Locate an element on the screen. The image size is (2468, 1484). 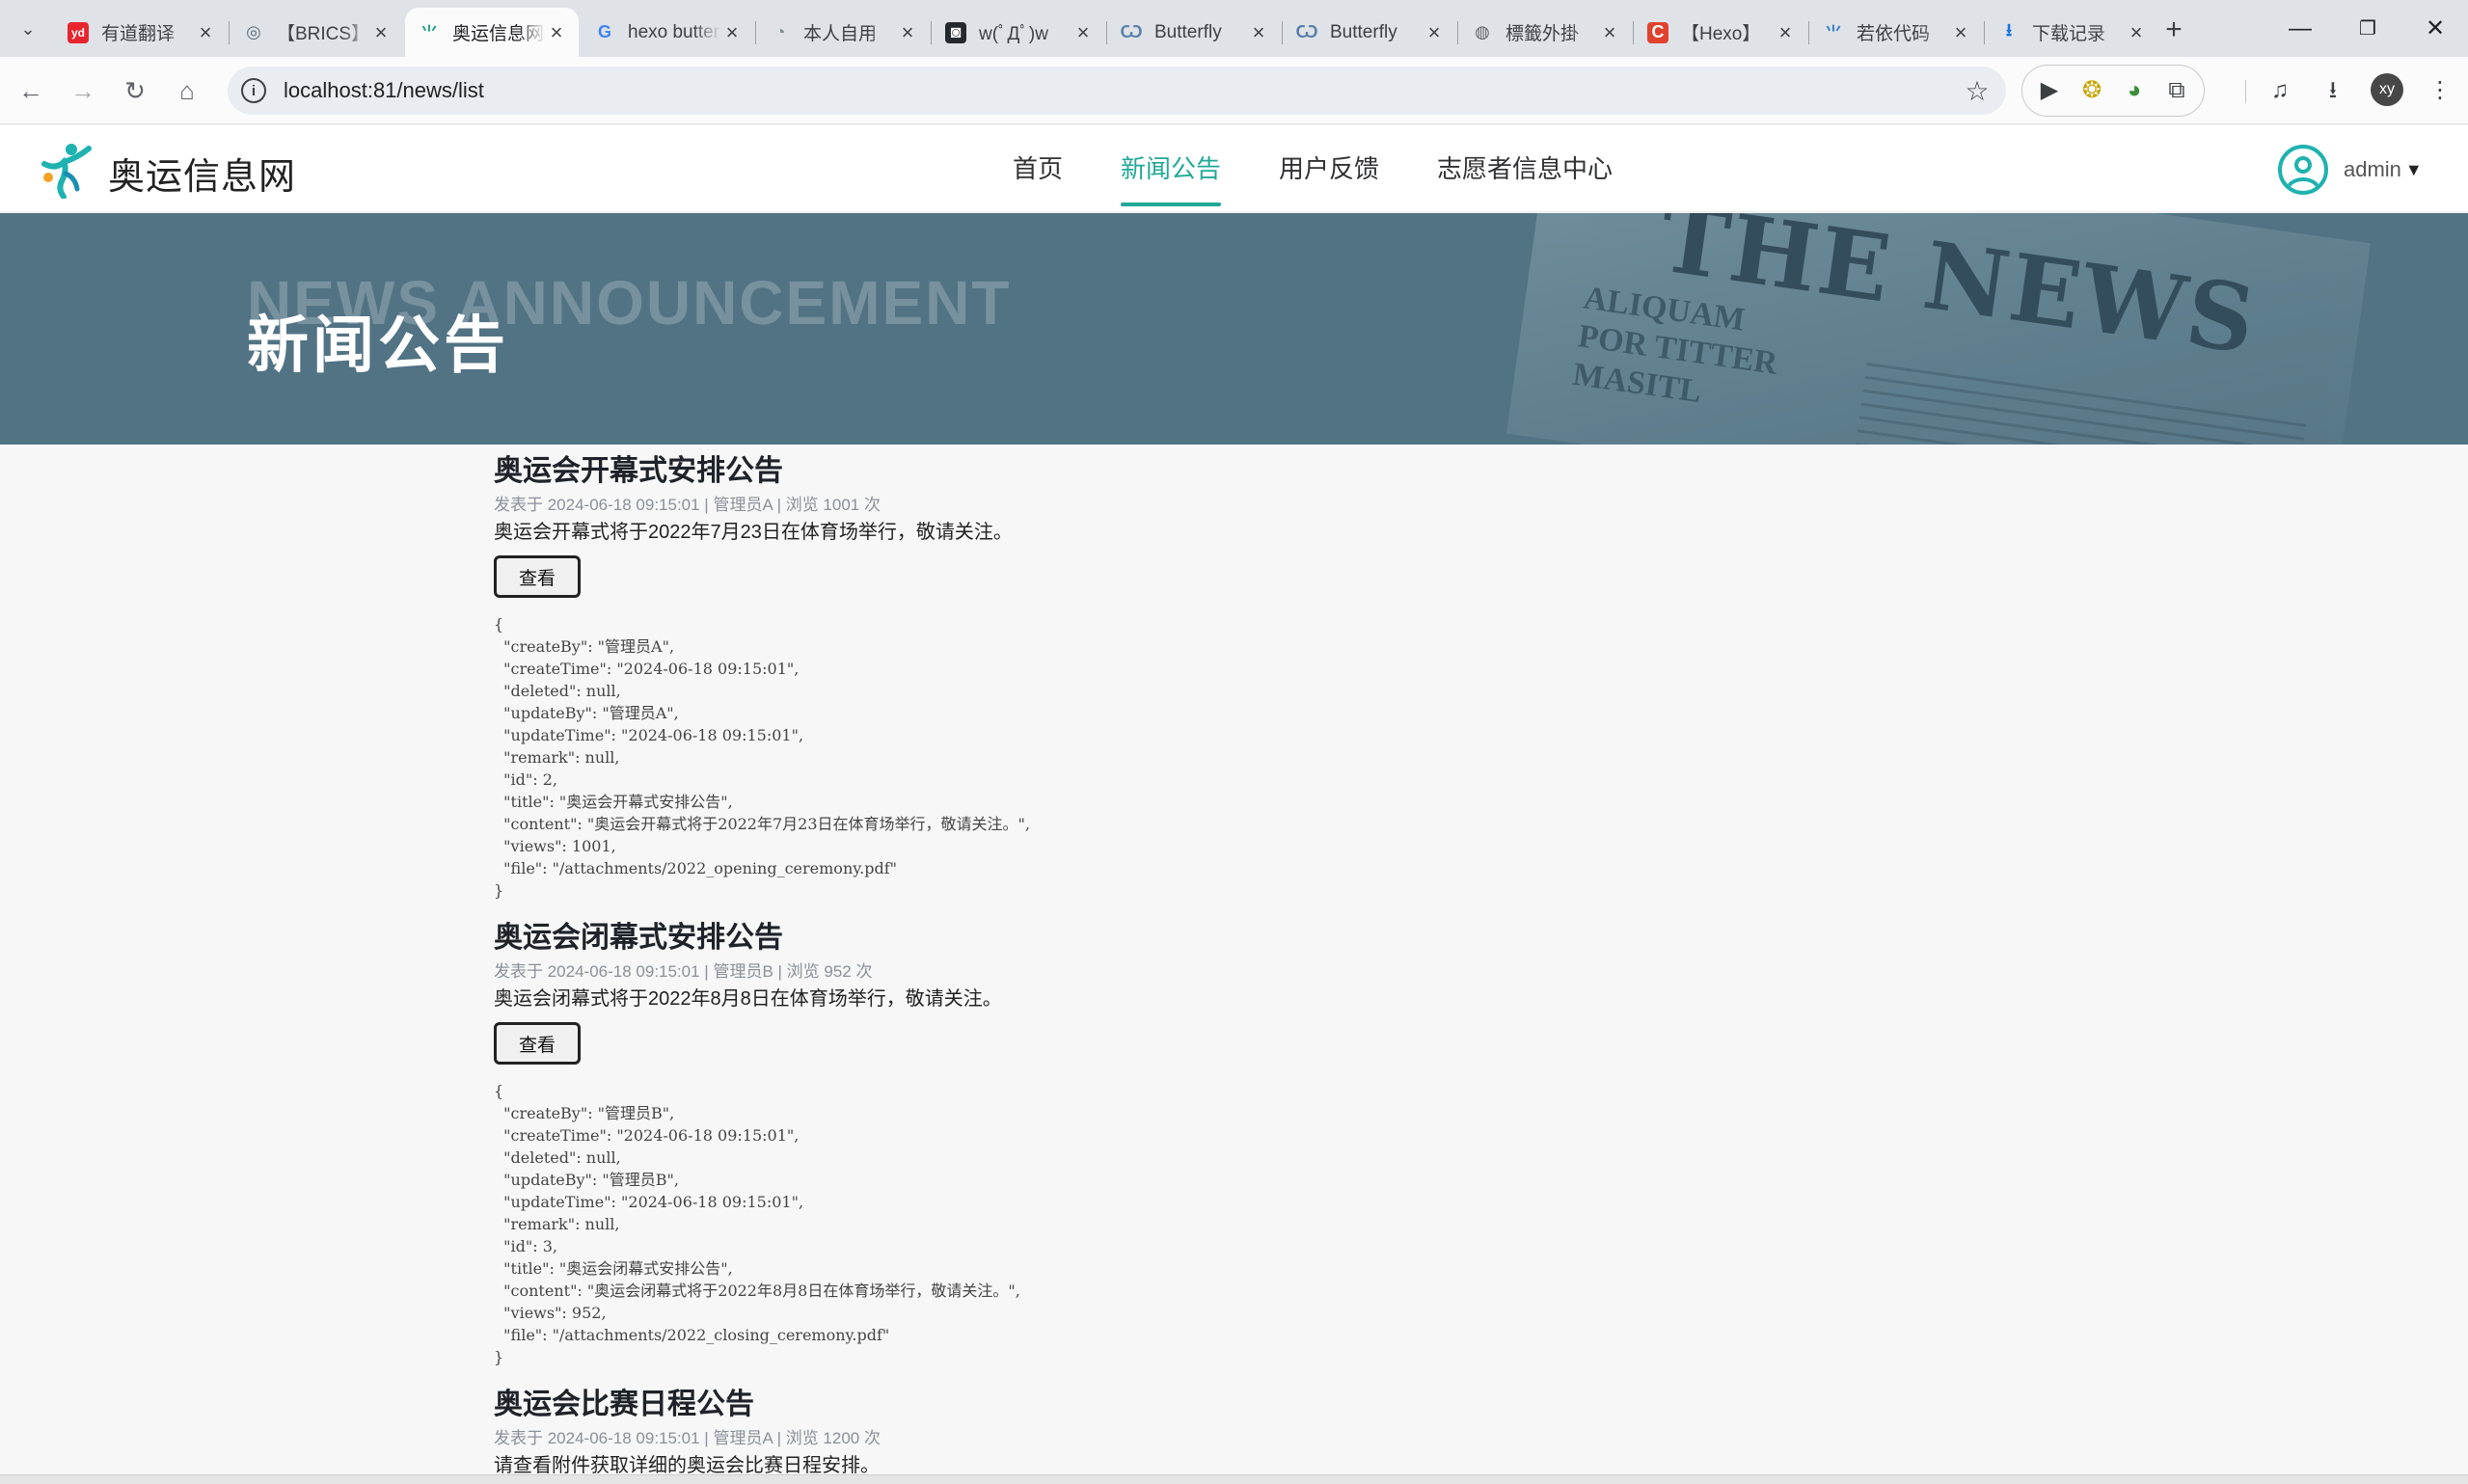
browser-tab: ⺌若依代码 × is located at coordinates (1896, 32).